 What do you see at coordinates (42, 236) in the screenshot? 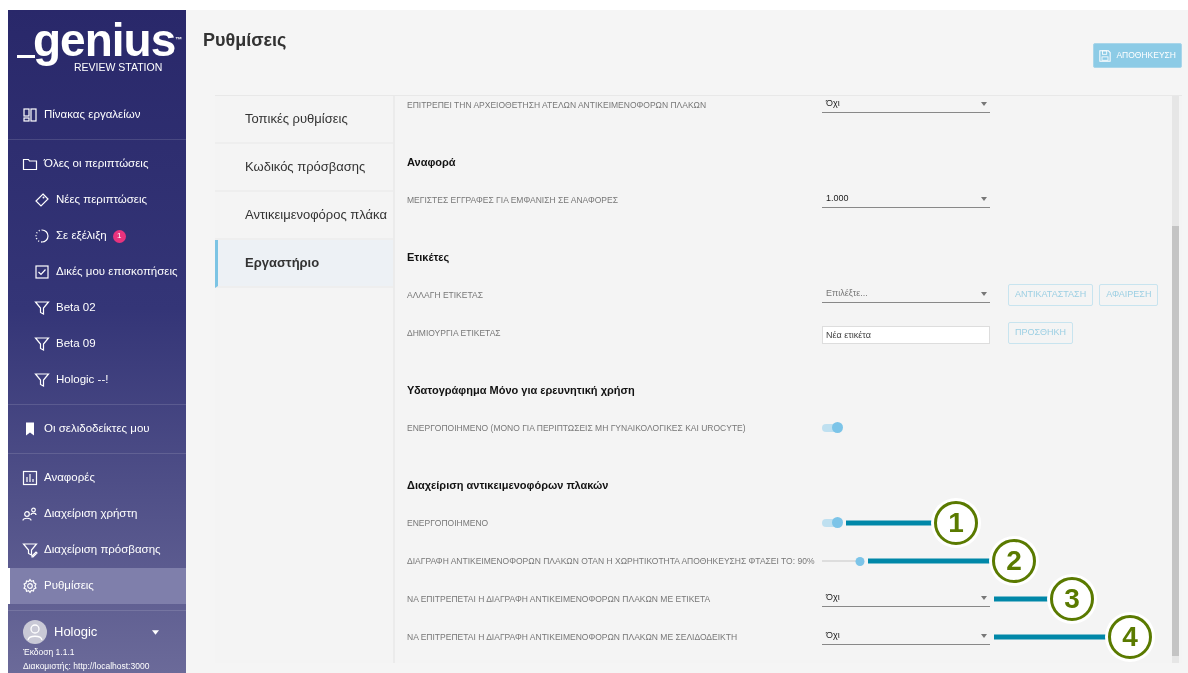
I see `spinner-icon` at bounding box center [42, 236].